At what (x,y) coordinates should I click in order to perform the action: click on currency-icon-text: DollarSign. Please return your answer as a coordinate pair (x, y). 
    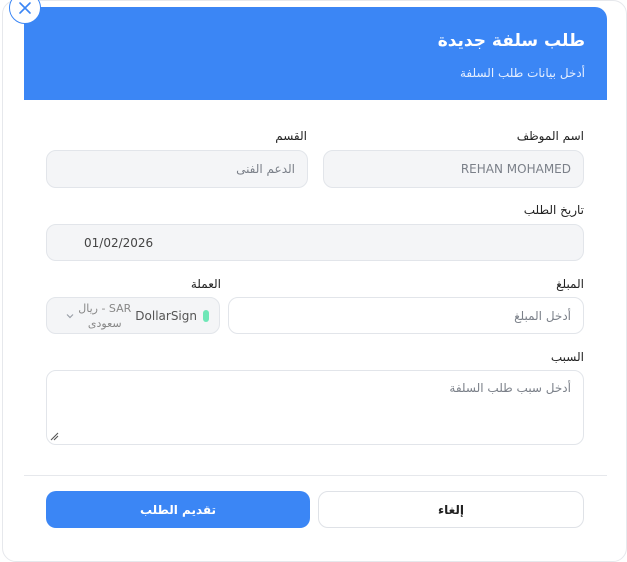
    Looking at the image, I should click on (166, 315).